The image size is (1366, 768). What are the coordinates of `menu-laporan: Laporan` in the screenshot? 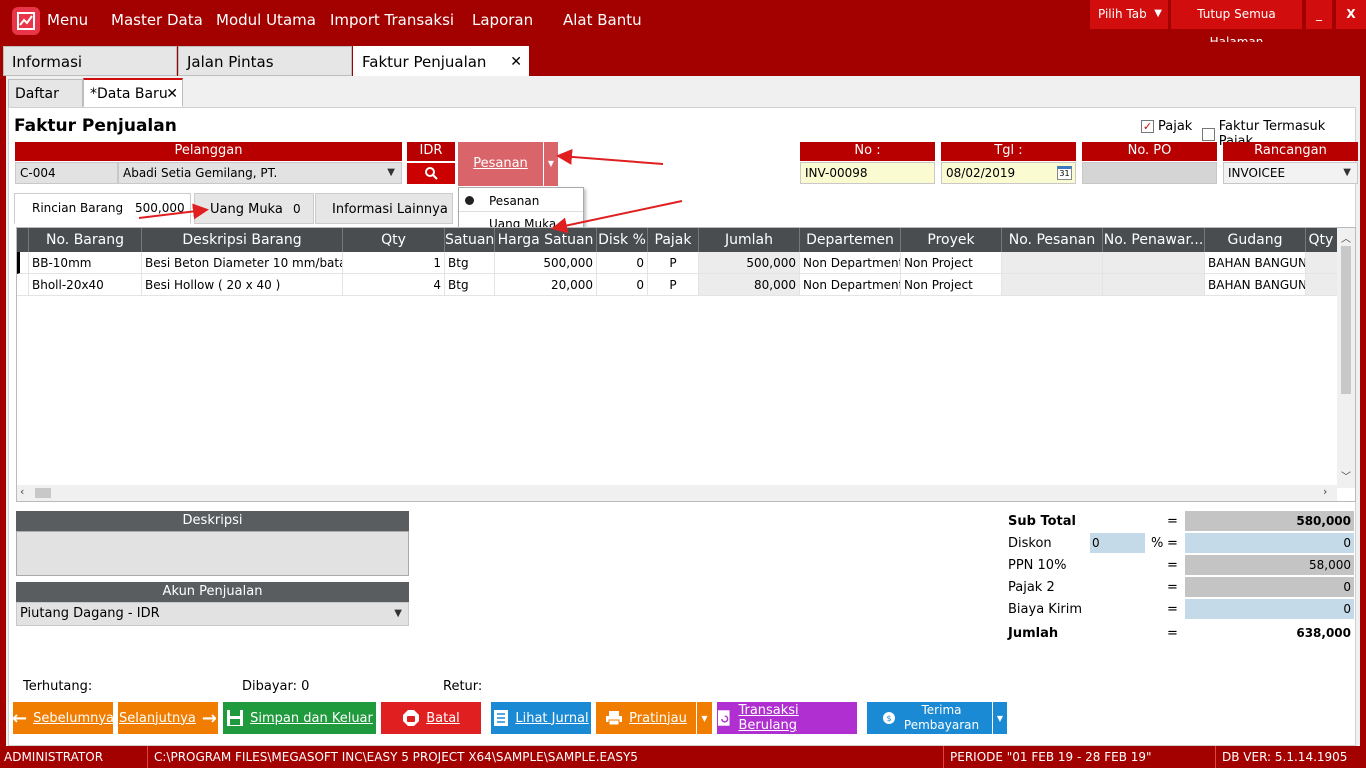 It's located at (502, 20).